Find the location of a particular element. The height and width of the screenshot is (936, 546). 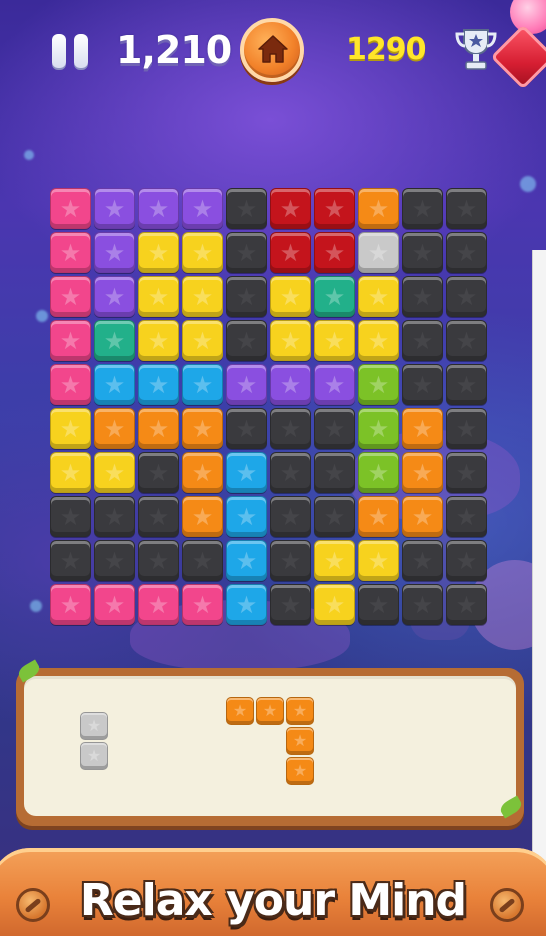

trophy-icon is located at coordinates (476, 49).